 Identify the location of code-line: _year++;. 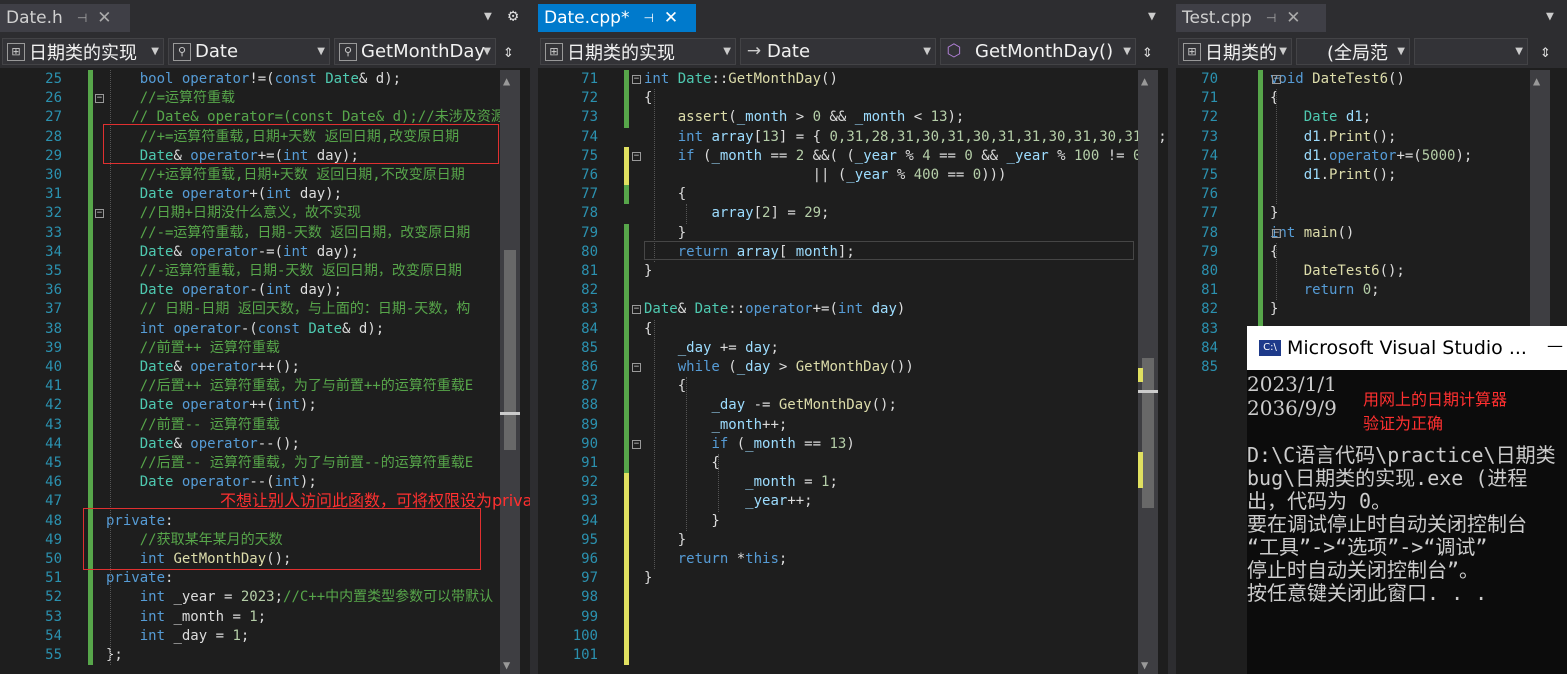
(728, 501).